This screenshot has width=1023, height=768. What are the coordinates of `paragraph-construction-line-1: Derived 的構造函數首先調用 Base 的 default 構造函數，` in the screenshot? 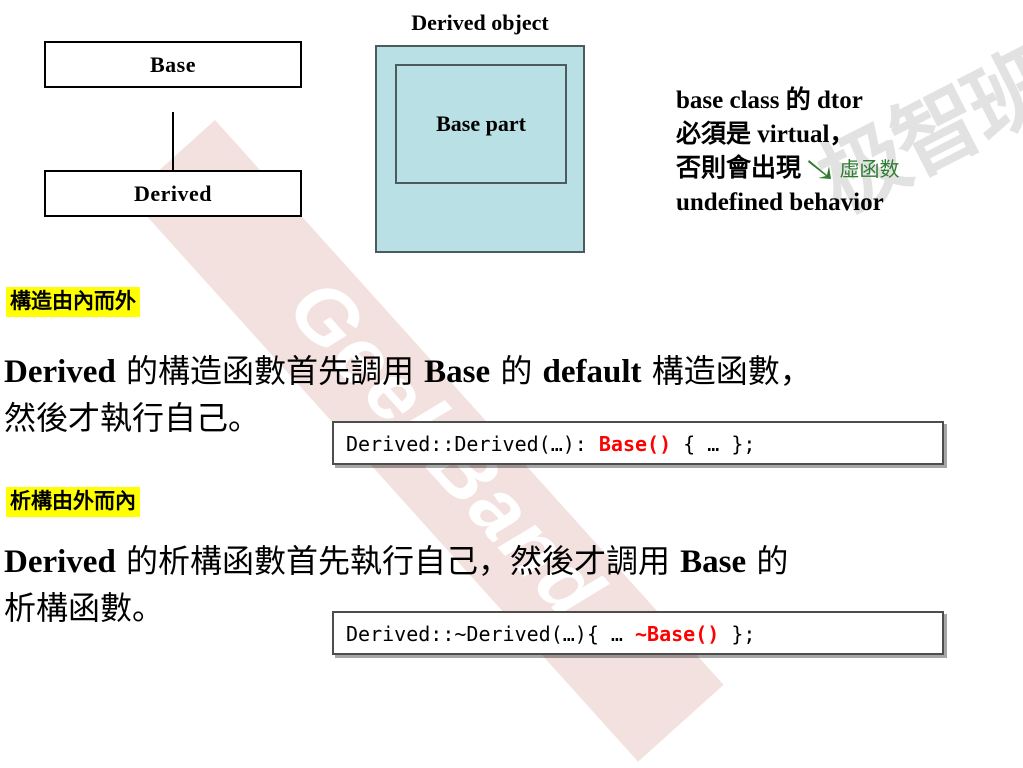 It's located at (504, 371).